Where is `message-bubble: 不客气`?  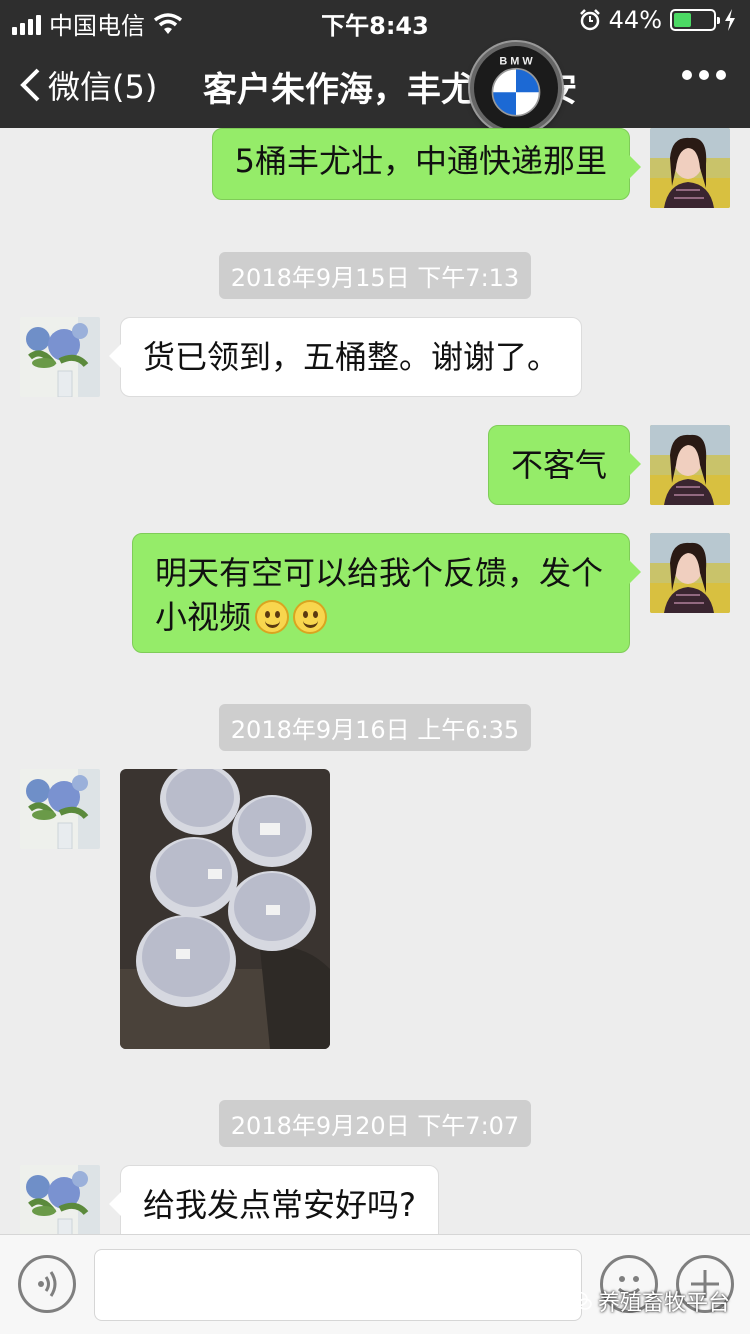
message-bubble: 不客气 is located at coordinates (564, 465).